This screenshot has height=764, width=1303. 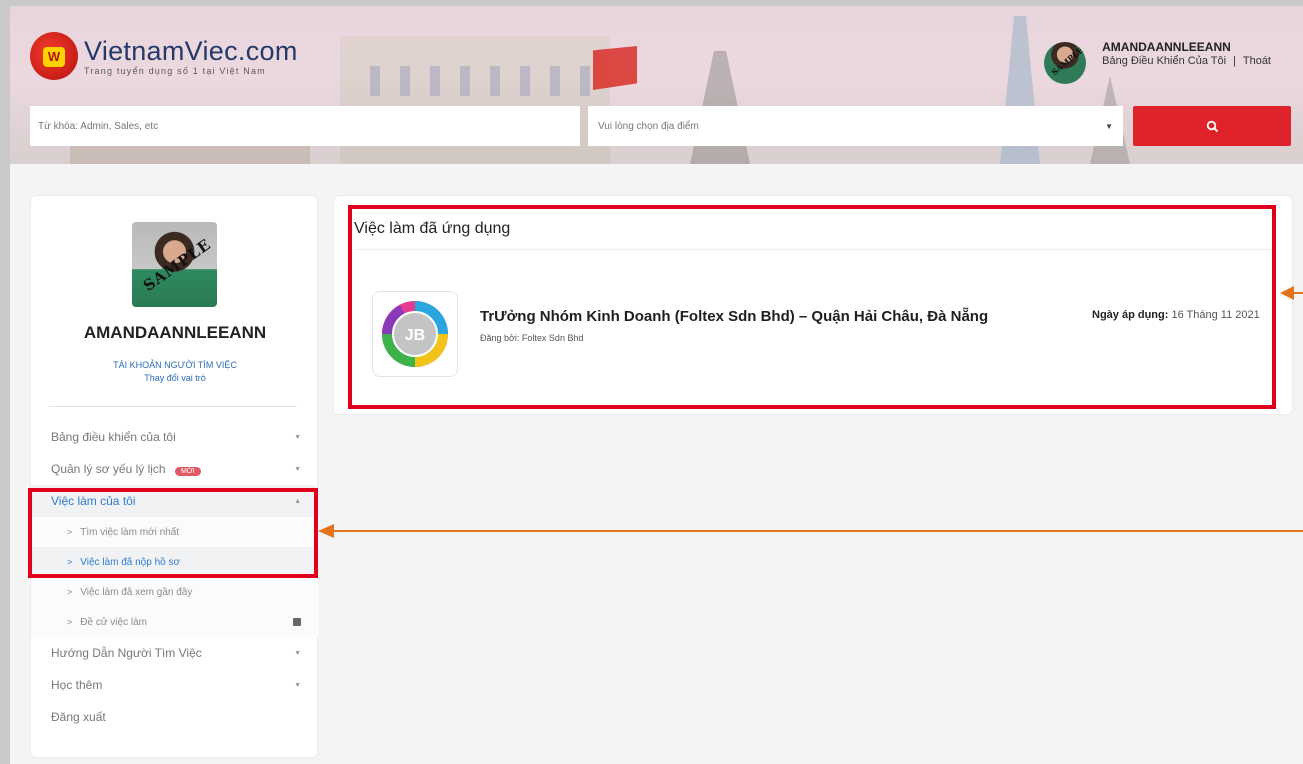 I want to click on subitem-label: Đề cử việc làm, so click(x=113, y=622).